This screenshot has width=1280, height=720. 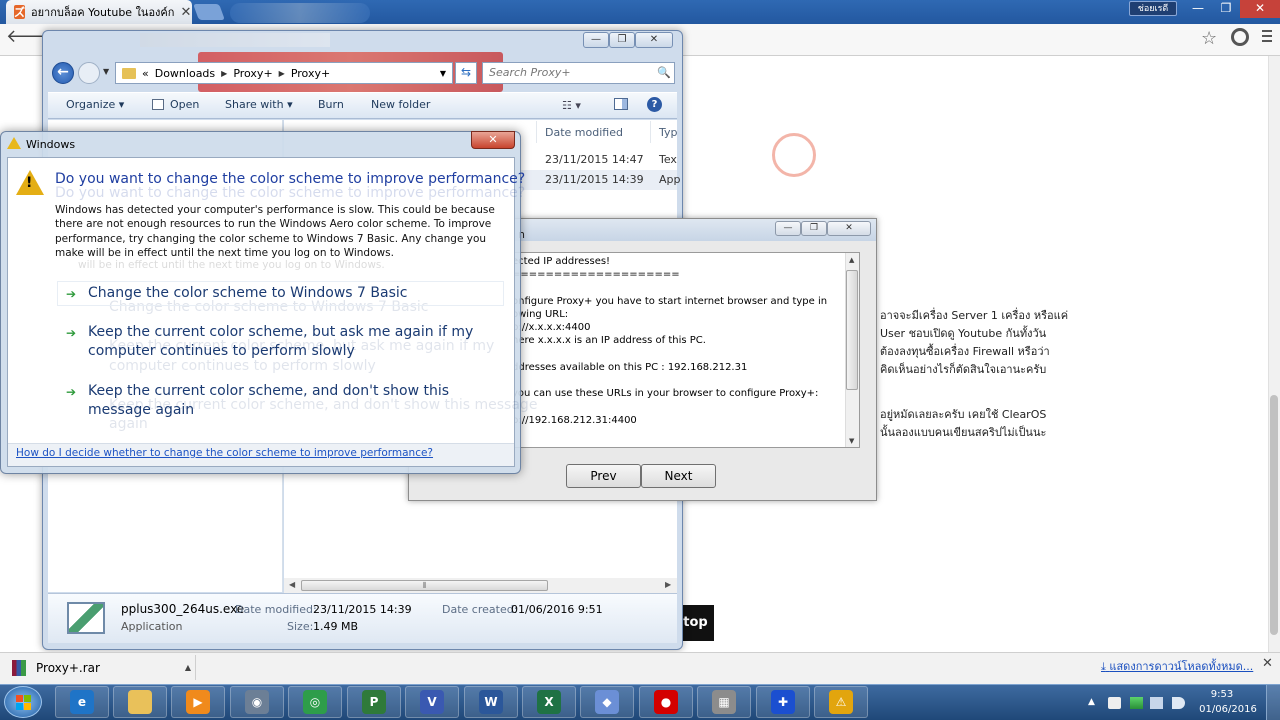 I want to click on green-arrow-icon: ➔, so click(x=71, y=294).